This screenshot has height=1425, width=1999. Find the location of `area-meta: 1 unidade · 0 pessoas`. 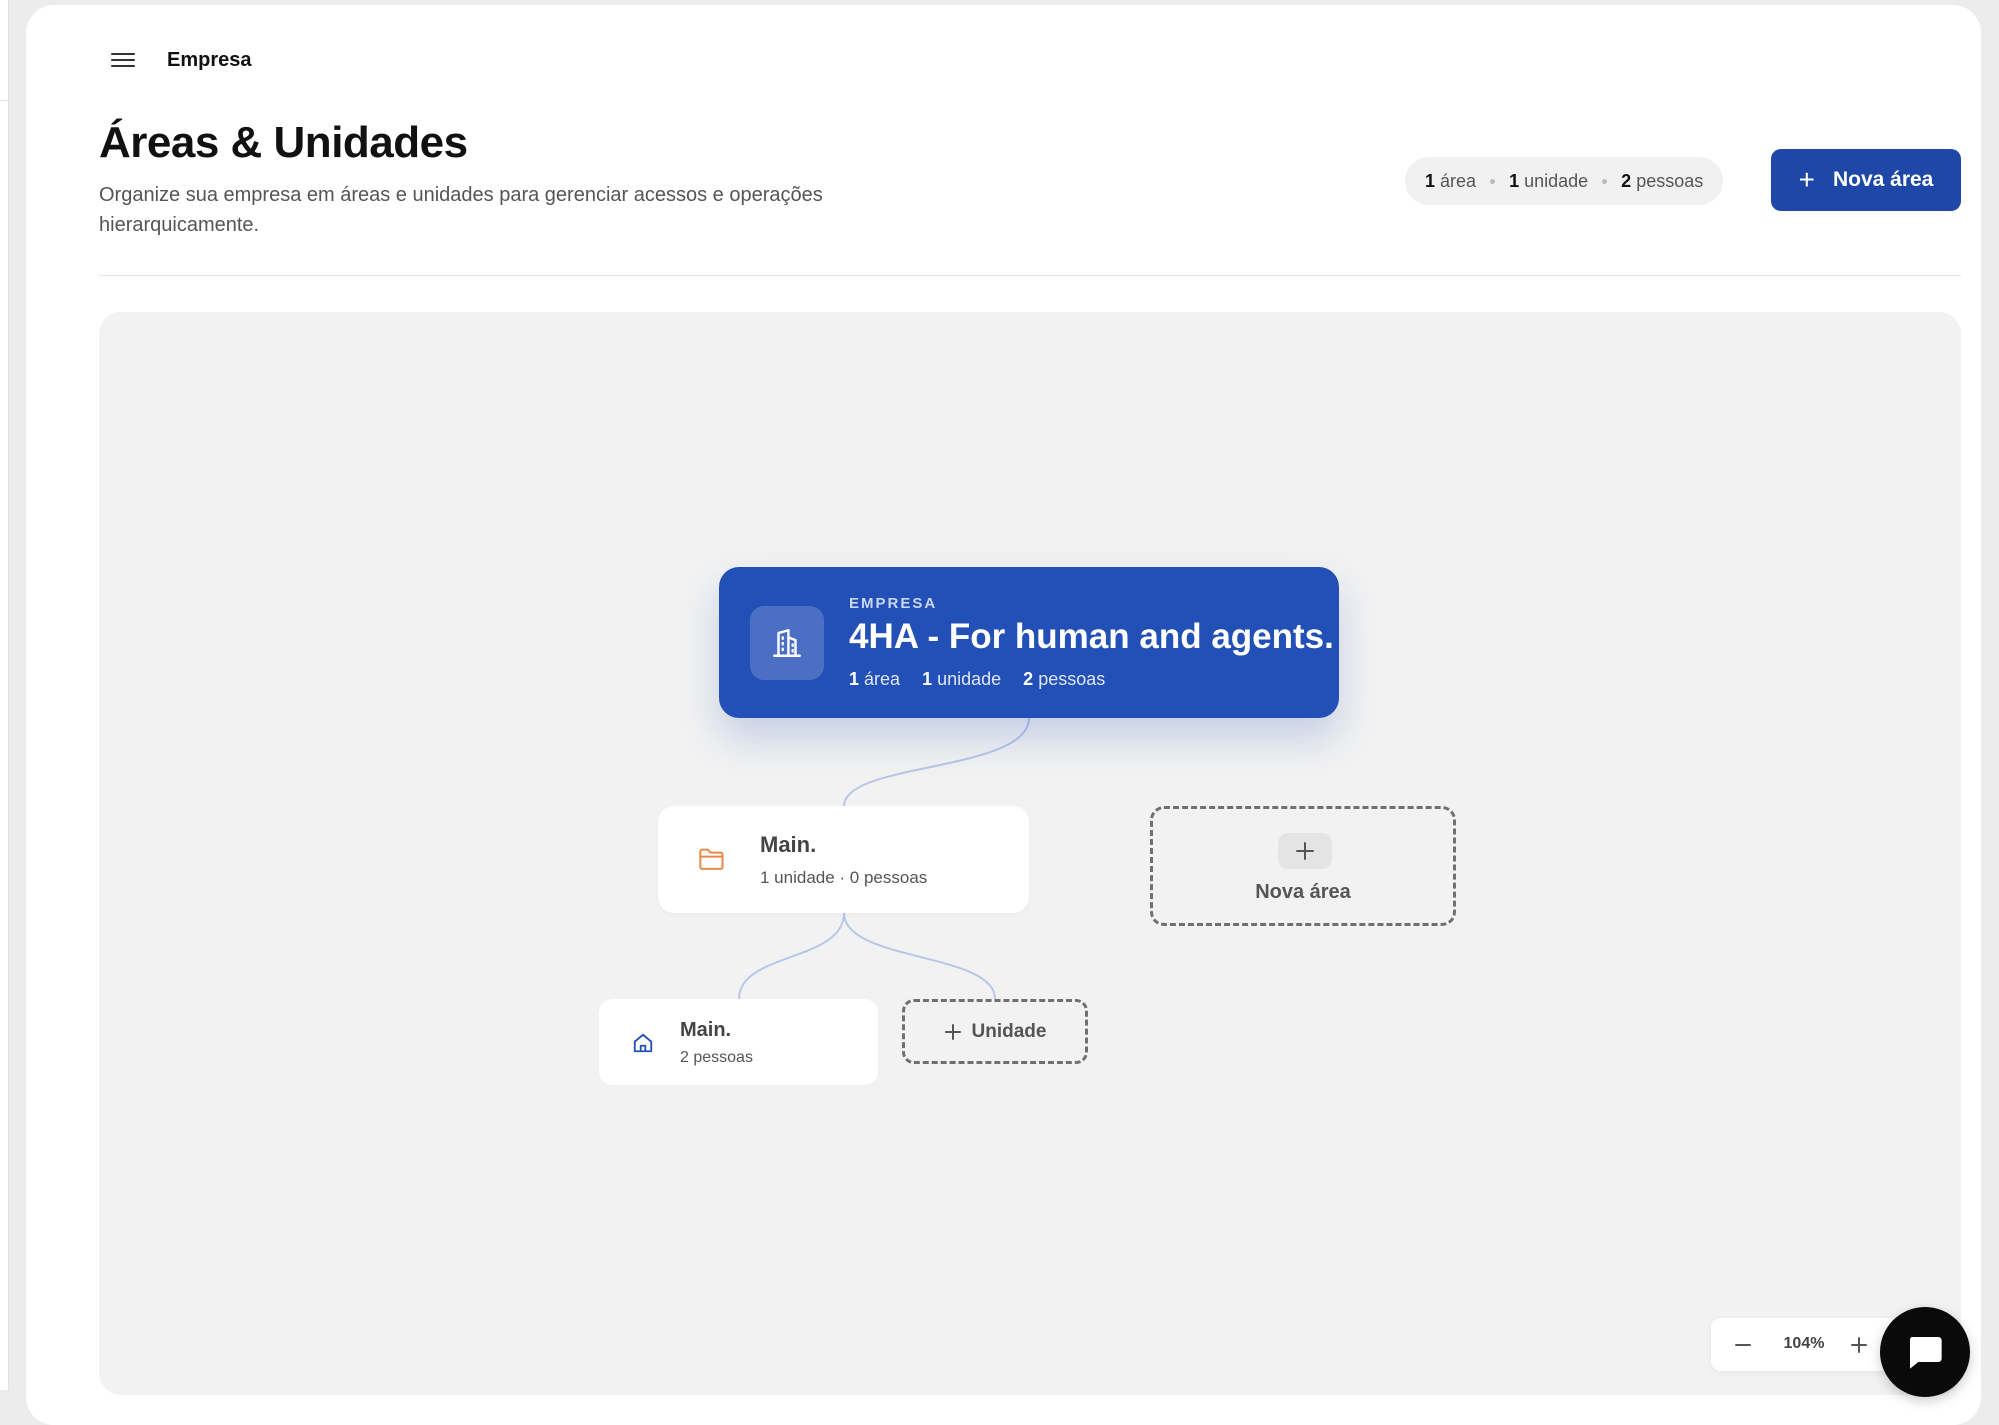

area-meta: 1 unidade · 0 pessoas is located at coordinates (844, 877).